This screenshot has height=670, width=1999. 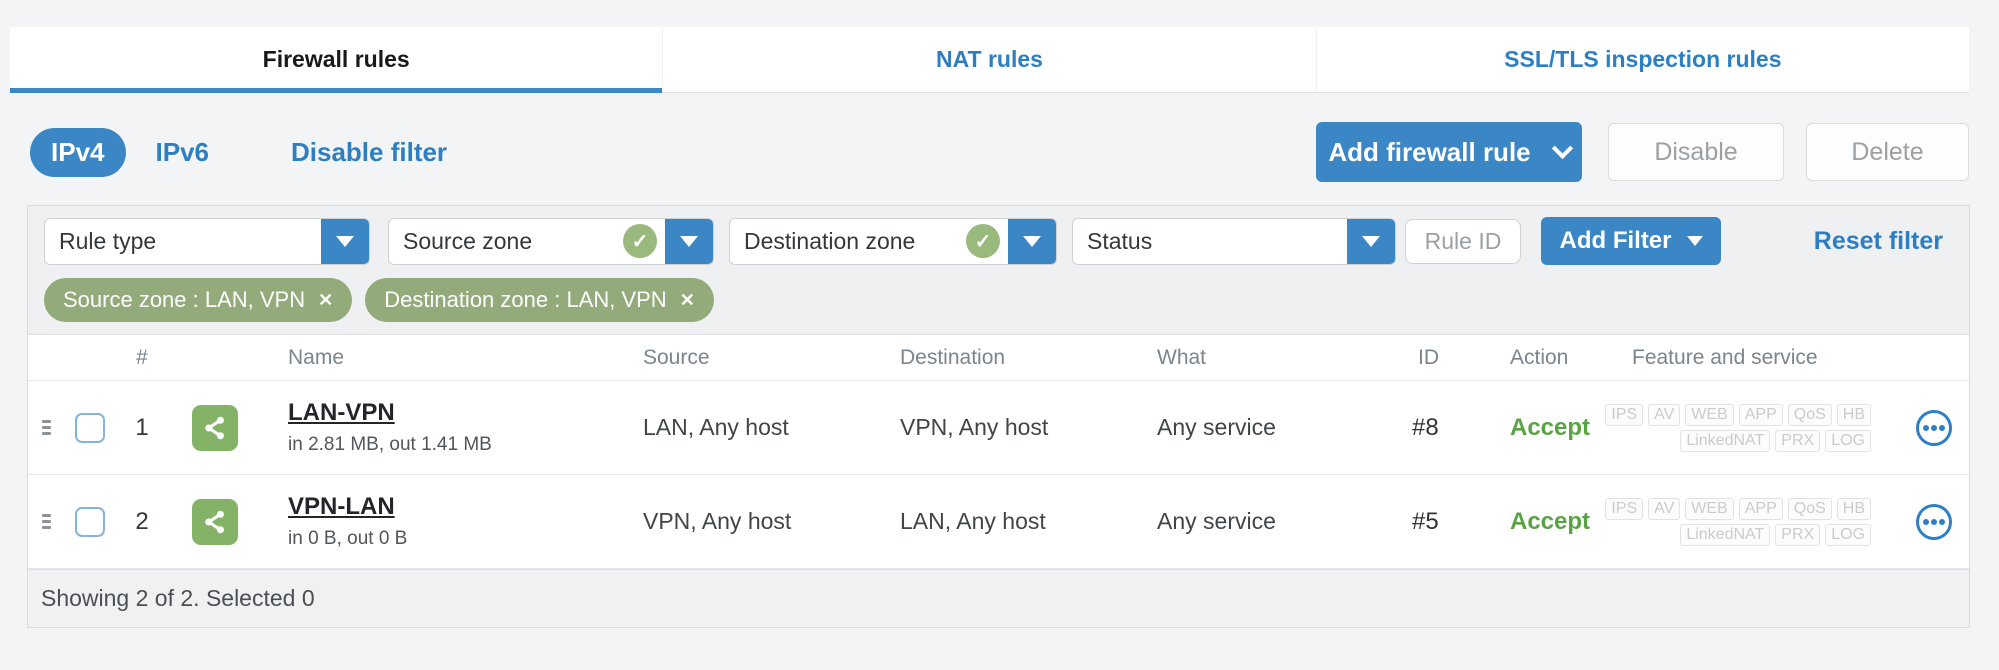 What do you see at coordinates (348, 538) in the screenshot?
I see `rule-traffic: in 0 B, out 0 B` at bounding box center [348, 538].